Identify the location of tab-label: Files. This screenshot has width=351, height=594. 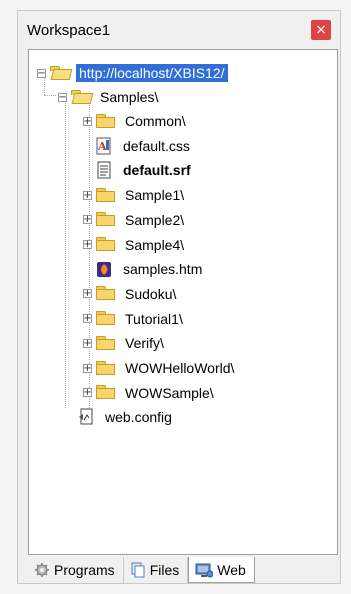
(164, 570).